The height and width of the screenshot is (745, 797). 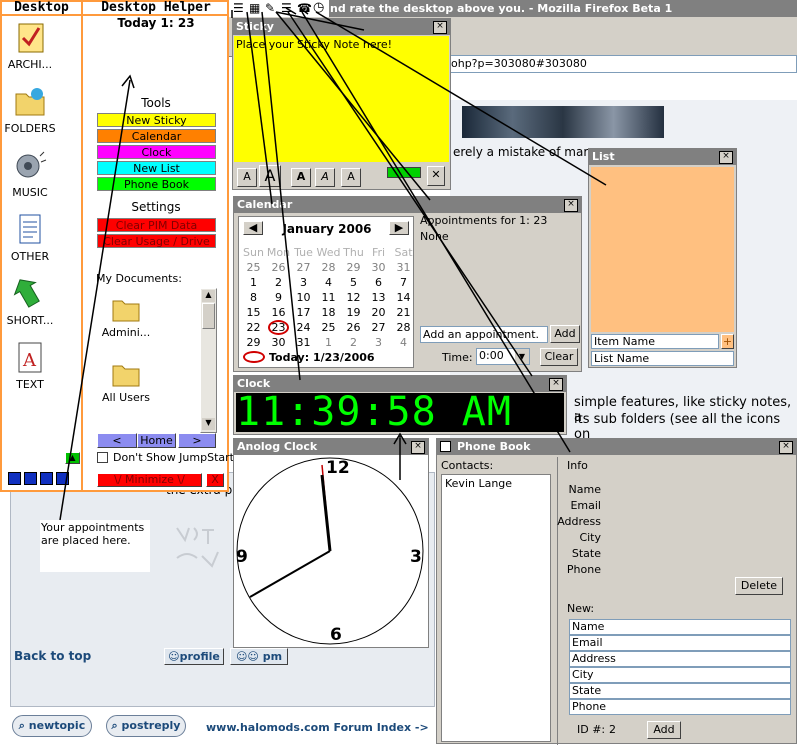 What do you see at coordinates (556, 384) in the screenshot?
I see `clock-close-icon: ×` at bounding box center [556, 384].